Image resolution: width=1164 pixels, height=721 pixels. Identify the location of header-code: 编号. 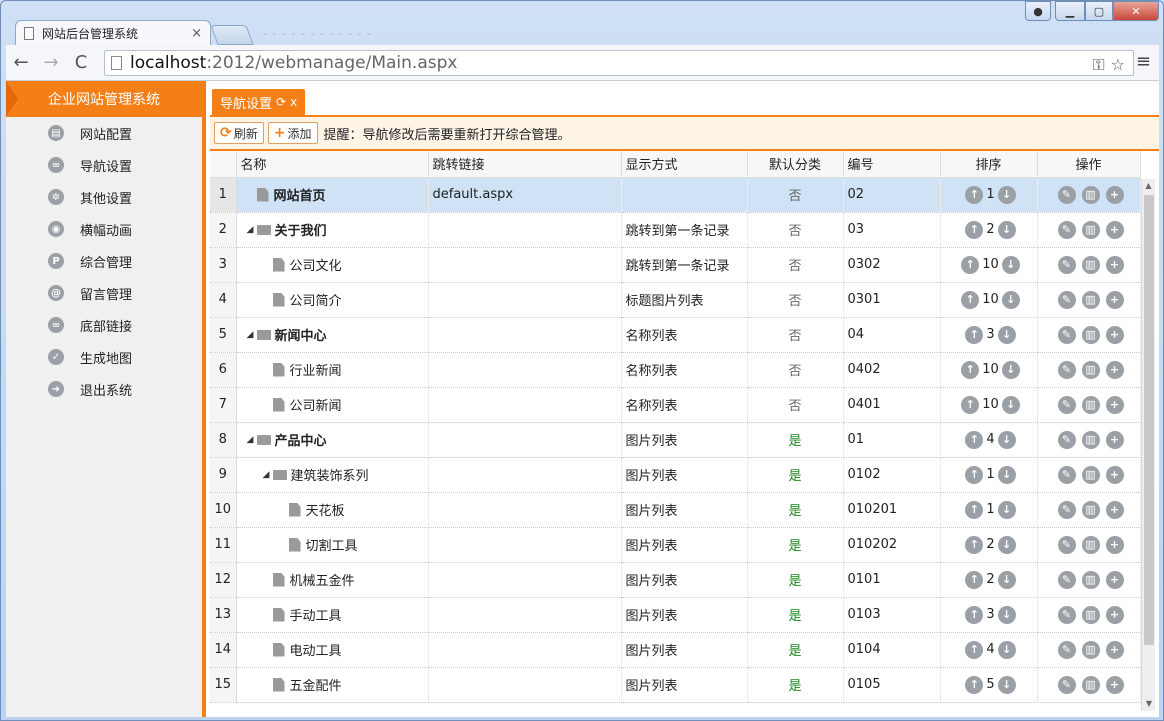
(892, 164).